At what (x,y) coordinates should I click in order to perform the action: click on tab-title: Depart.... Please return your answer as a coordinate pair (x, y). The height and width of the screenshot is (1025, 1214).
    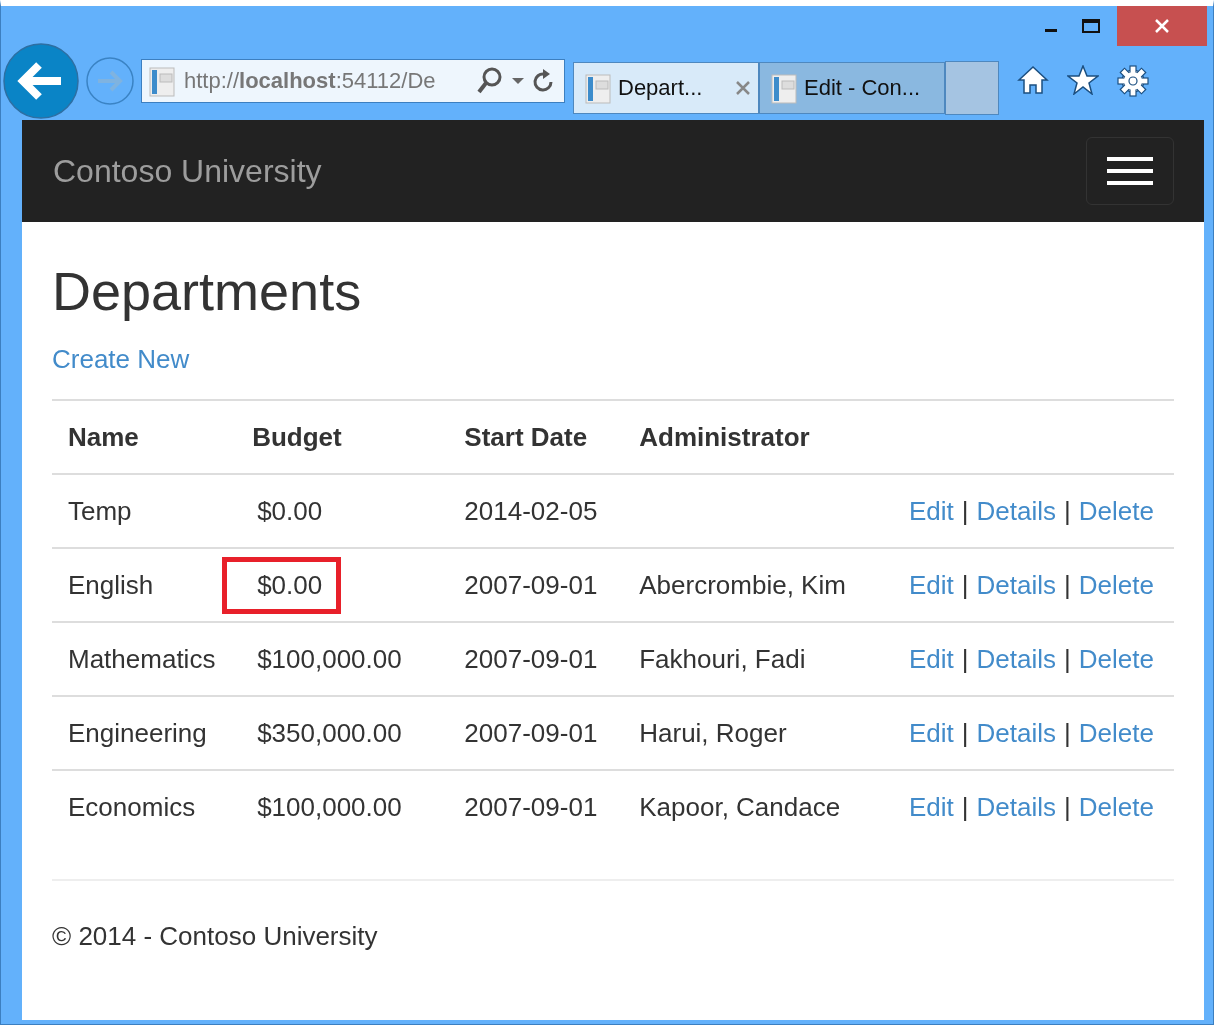
    Looking at the image, I should click on (661, 88).